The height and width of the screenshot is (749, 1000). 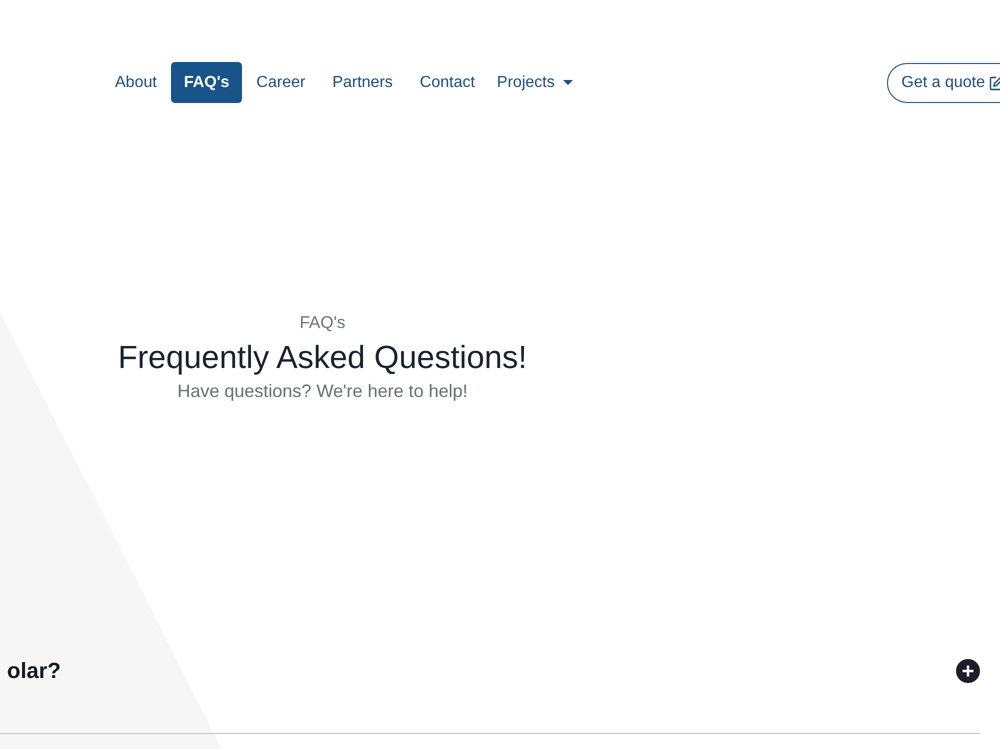 What do you see at coordinates (34, 671) in the screenshot?
I see `faq-question: olar?` at bounding box center [34, 671].